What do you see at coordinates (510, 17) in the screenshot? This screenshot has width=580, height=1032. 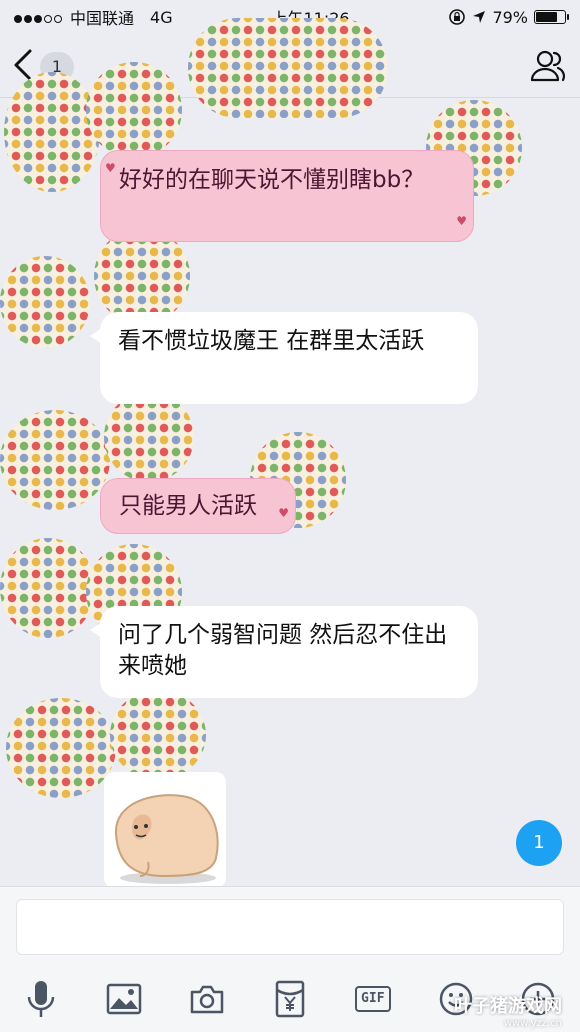 I see `battery-percent: 79%` at bounding box center [510, 17].